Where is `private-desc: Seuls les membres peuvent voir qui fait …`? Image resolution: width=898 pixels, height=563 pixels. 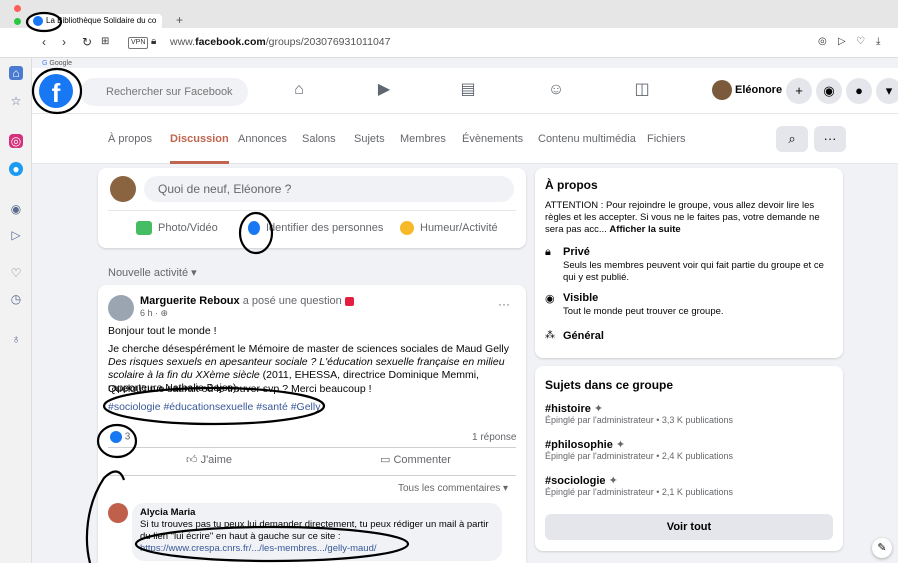 private-desc: Seuls les membres peuvent voir qui fait … is located at coordinates (693, 271).